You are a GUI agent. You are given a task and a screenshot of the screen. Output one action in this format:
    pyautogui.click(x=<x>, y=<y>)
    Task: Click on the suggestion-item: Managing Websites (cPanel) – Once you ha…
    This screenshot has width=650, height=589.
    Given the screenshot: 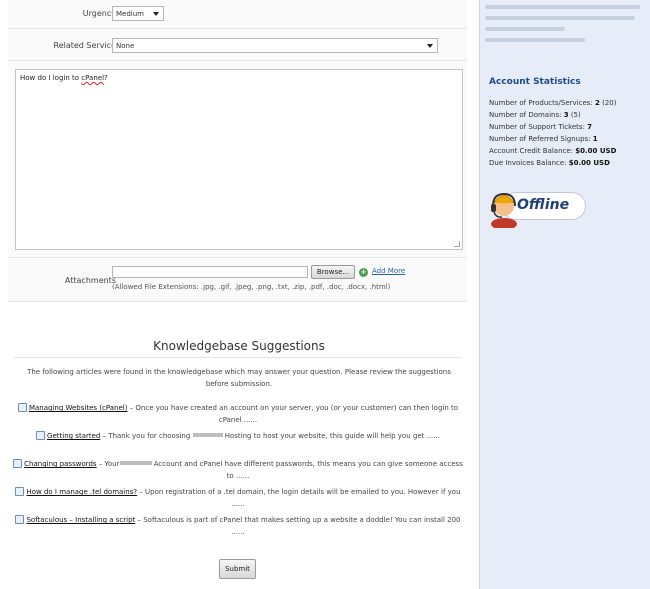 What is the action you would take?
    pyautogui.click(x=238, y=414)
    